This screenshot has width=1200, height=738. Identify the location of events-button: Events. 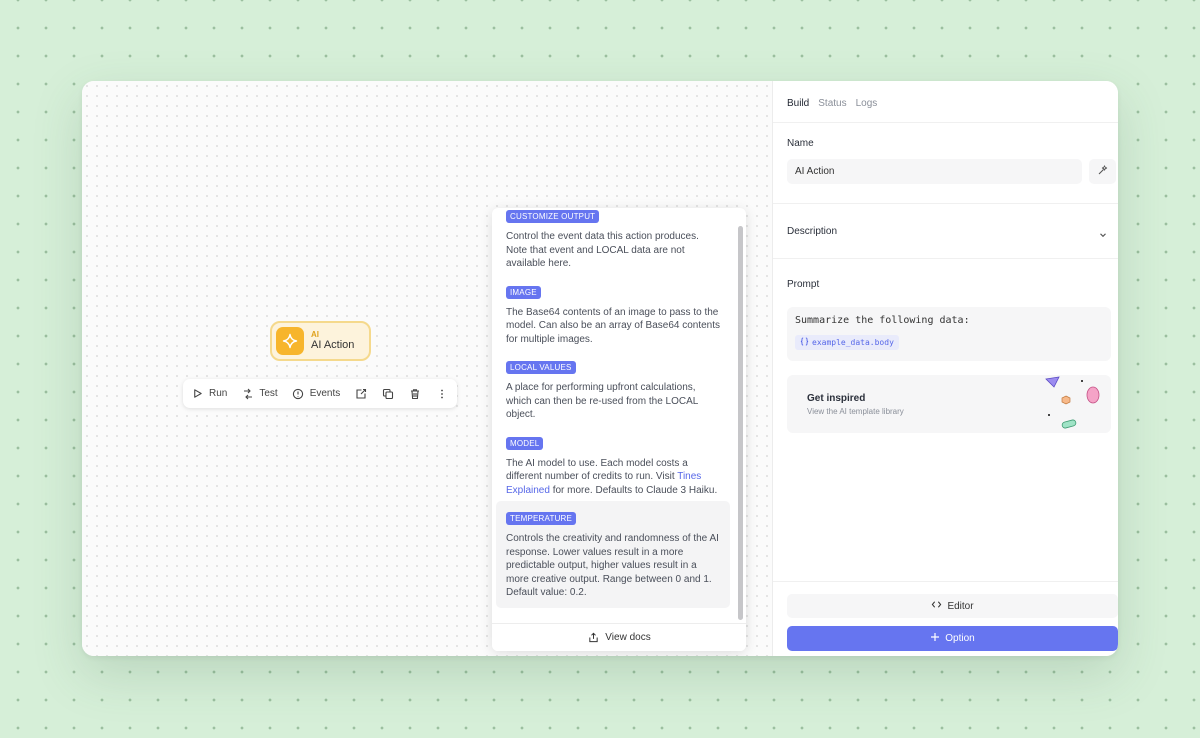
(316, 393).